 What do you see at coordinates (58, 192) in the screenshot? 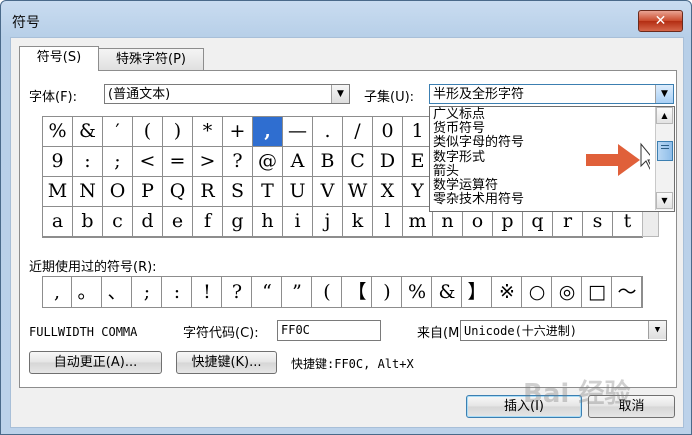
I see `symbol-cell: M` at bounding box center [58, 192].